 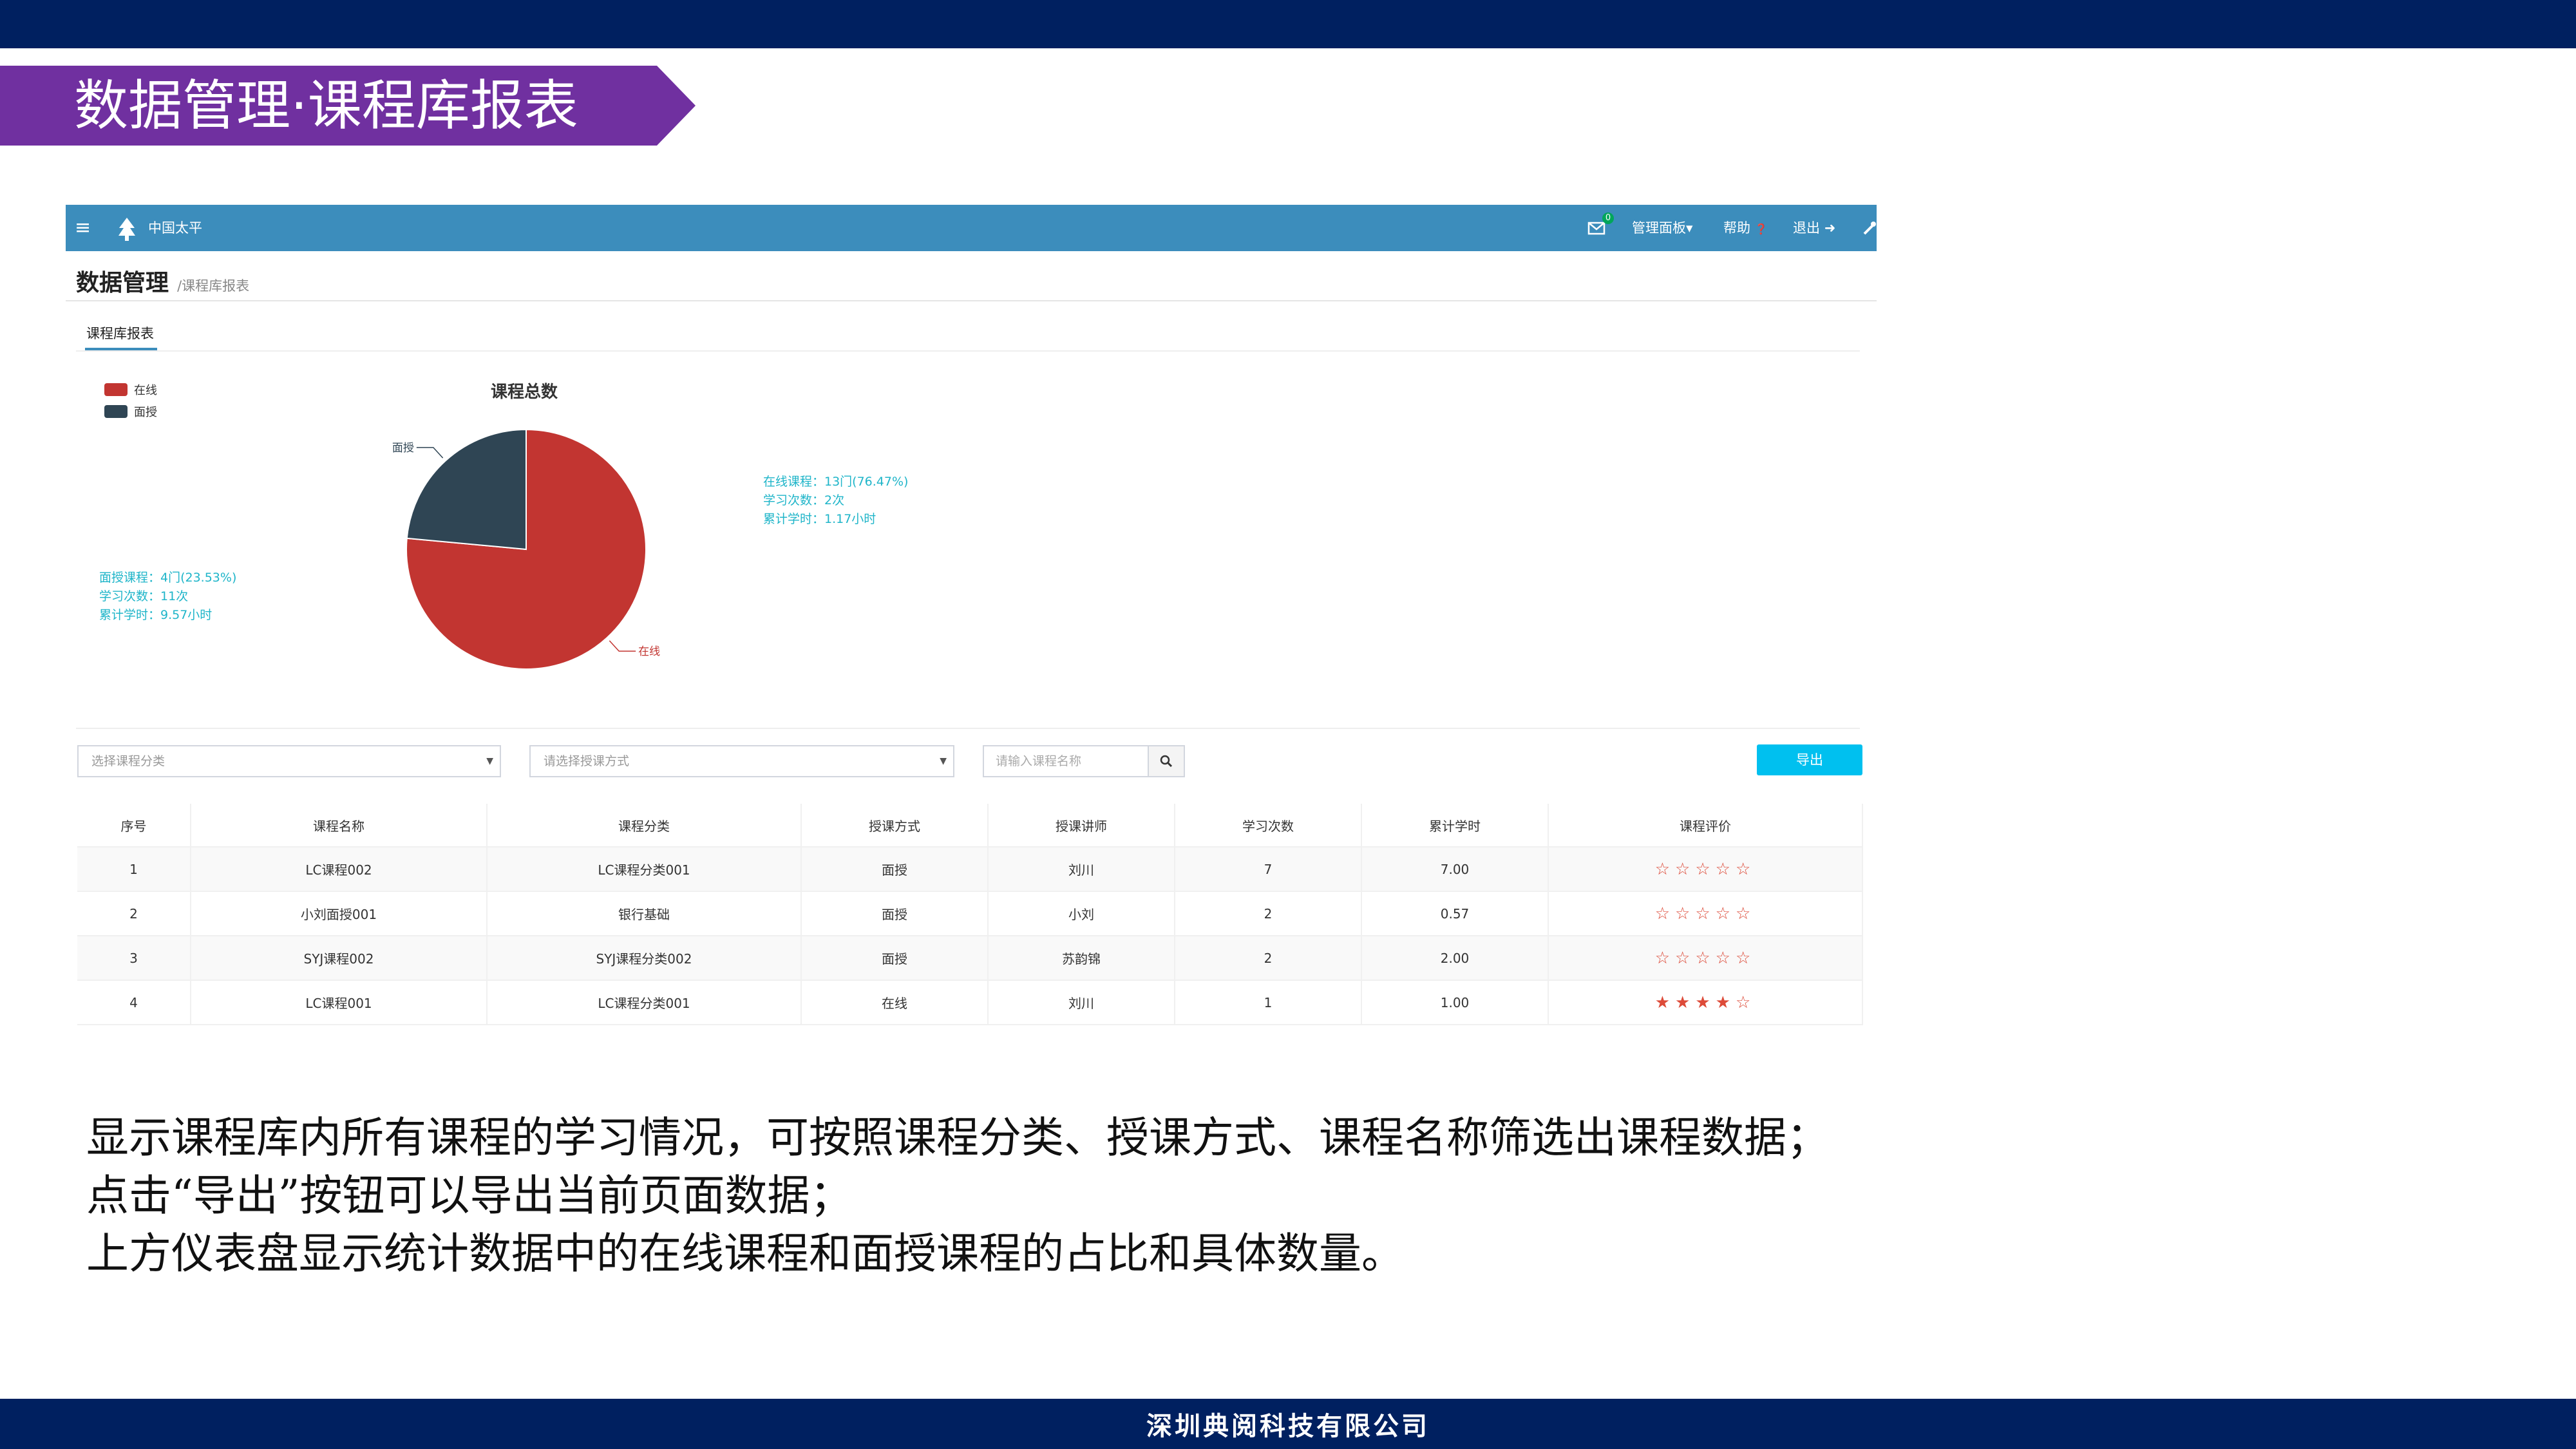 I want to click on table-row: 2 小刘面授001 银行基础 面授 小刘 2 0.57 ☆☆☆☆☆, so click(x=970, y=913).